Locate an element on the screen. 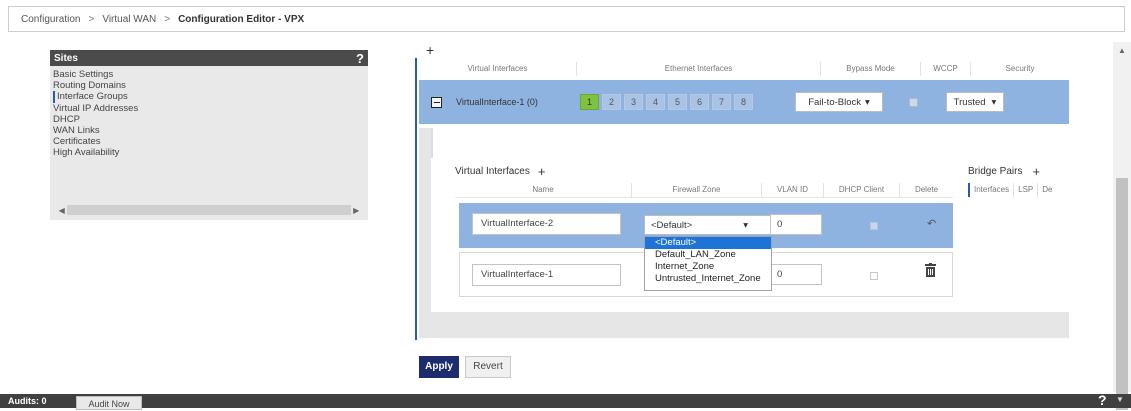 This screenshot has width=1131, height=411. ethernet-port-1: 1 is located at coordinates (589, 102).